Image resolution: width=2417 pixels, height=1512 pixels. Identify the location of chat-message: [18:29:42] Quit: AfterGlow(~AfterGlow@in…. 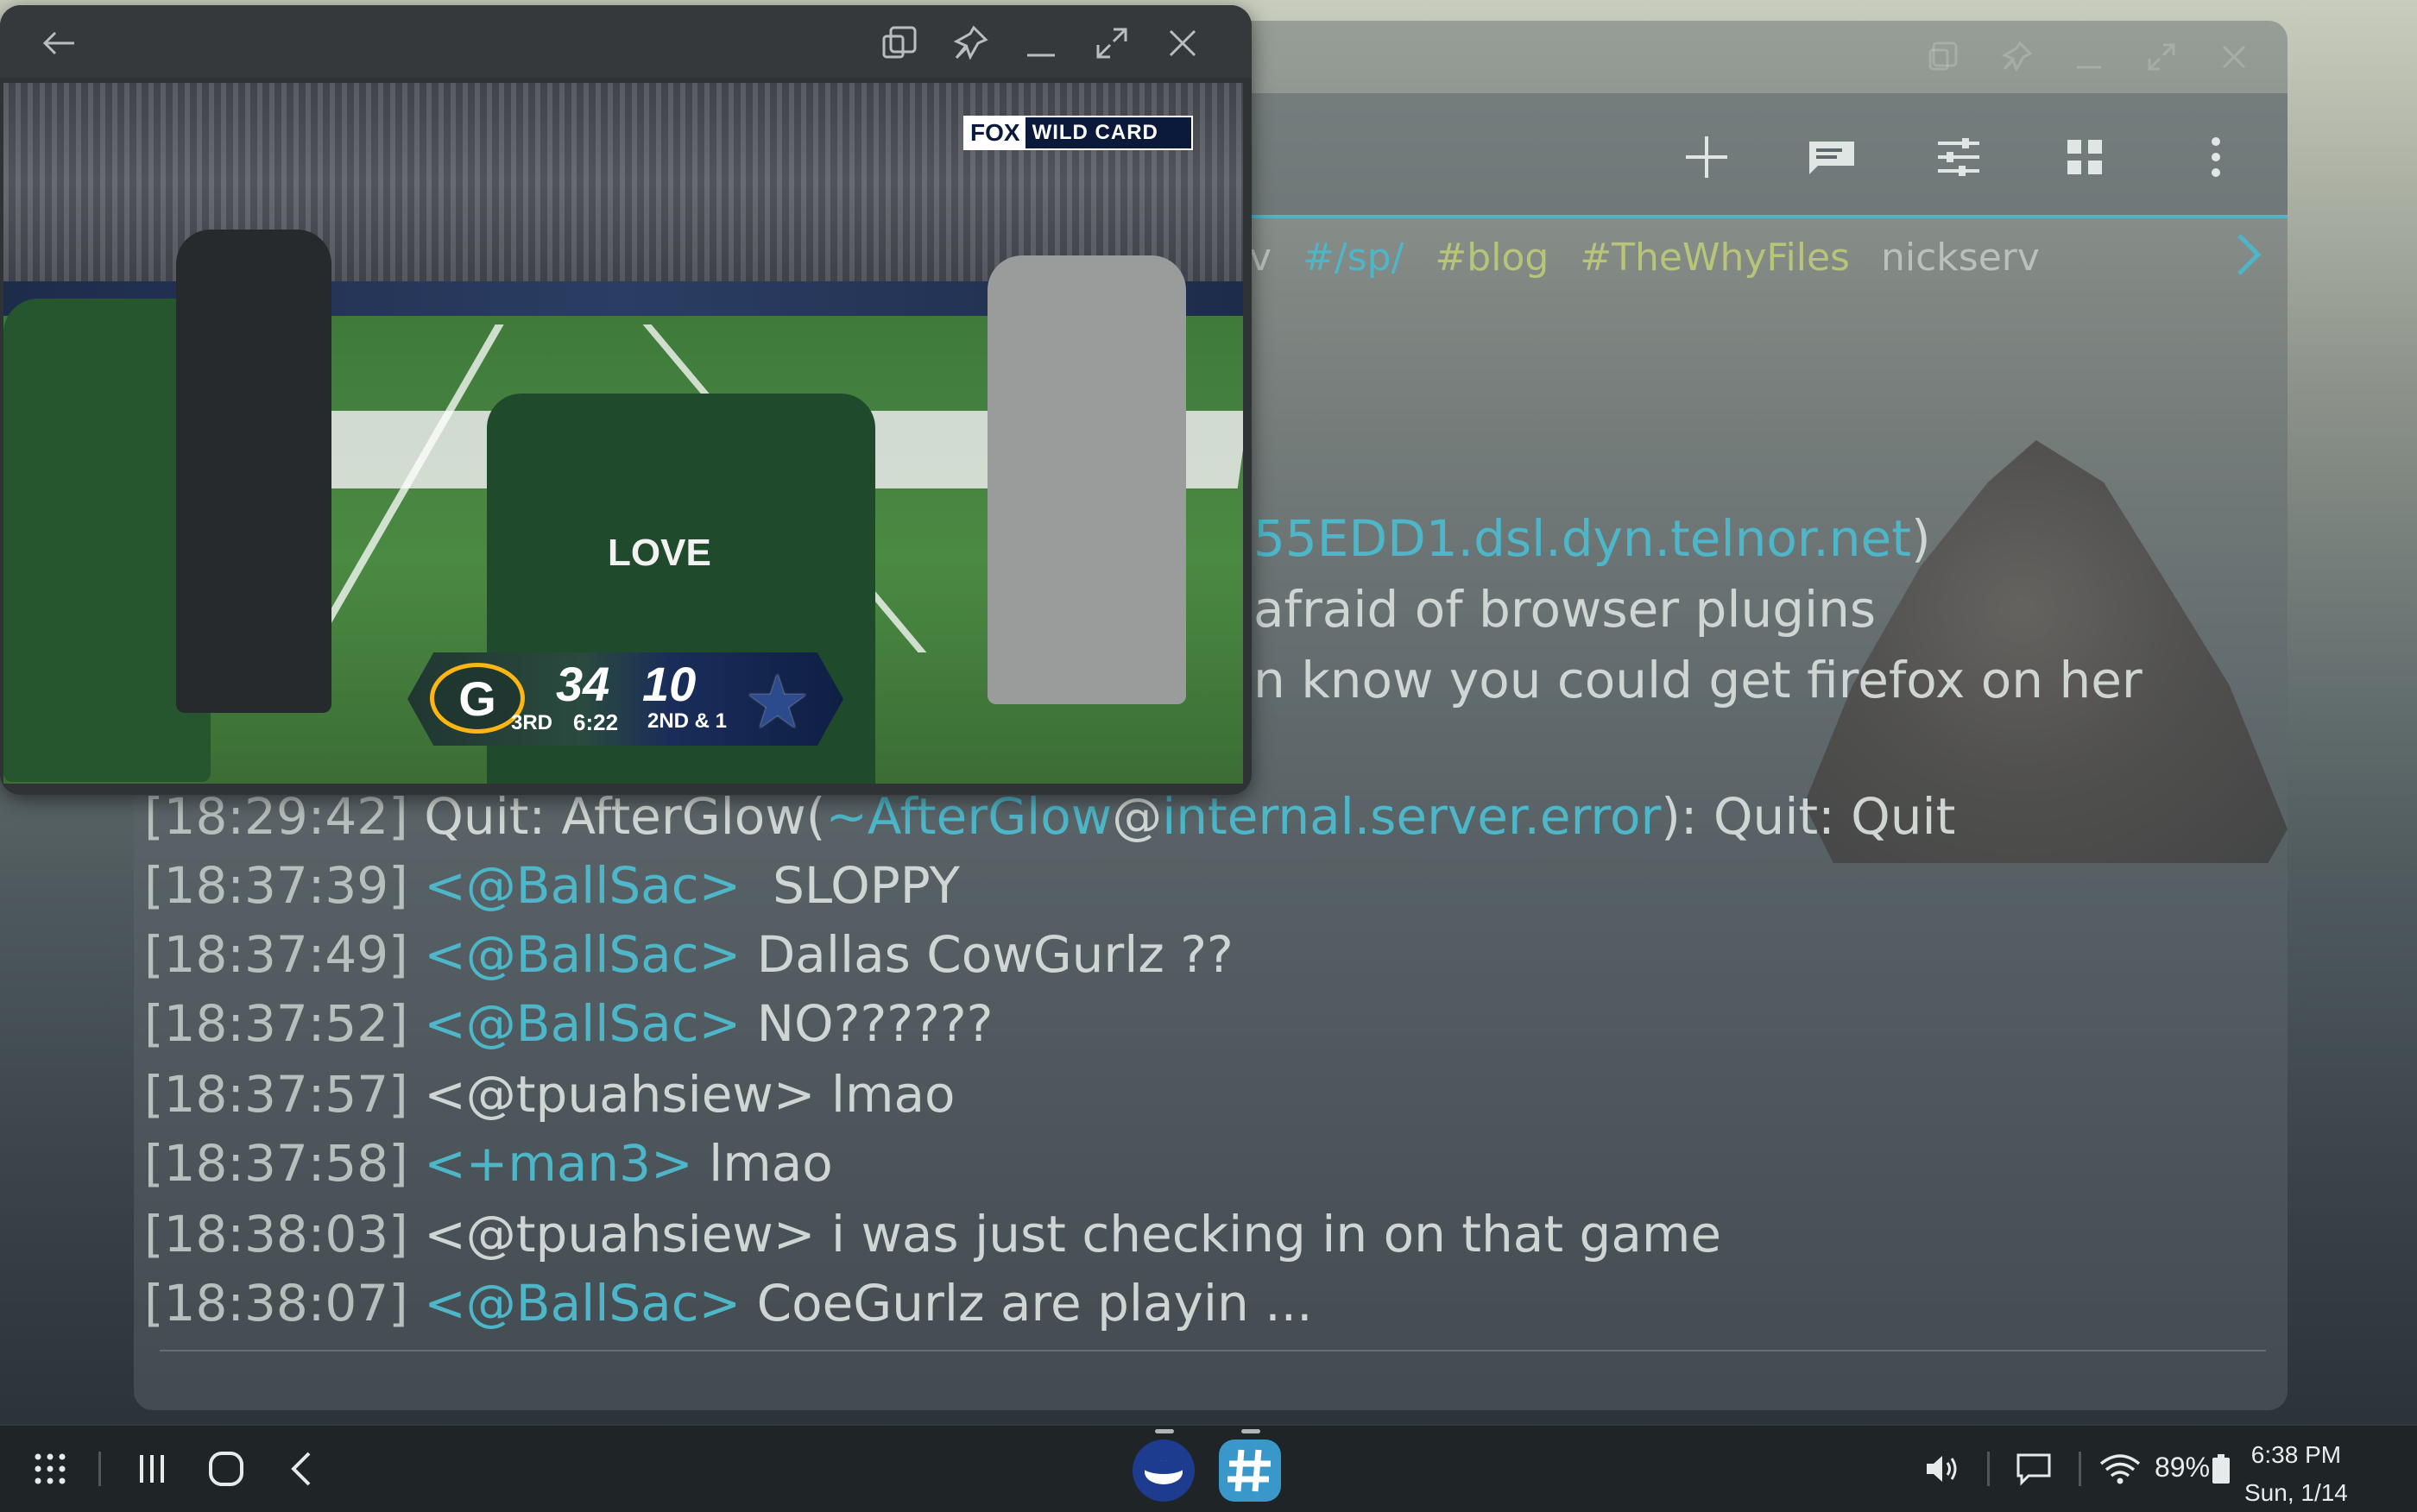
(1050, 817).